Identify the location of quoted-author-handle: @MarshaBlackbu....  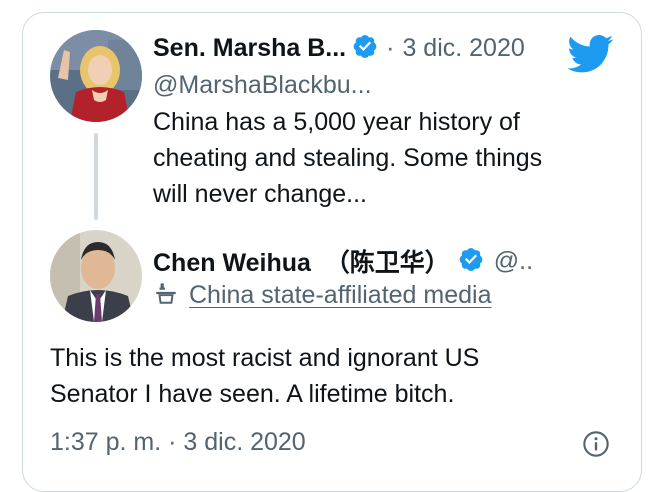
(262, 85).